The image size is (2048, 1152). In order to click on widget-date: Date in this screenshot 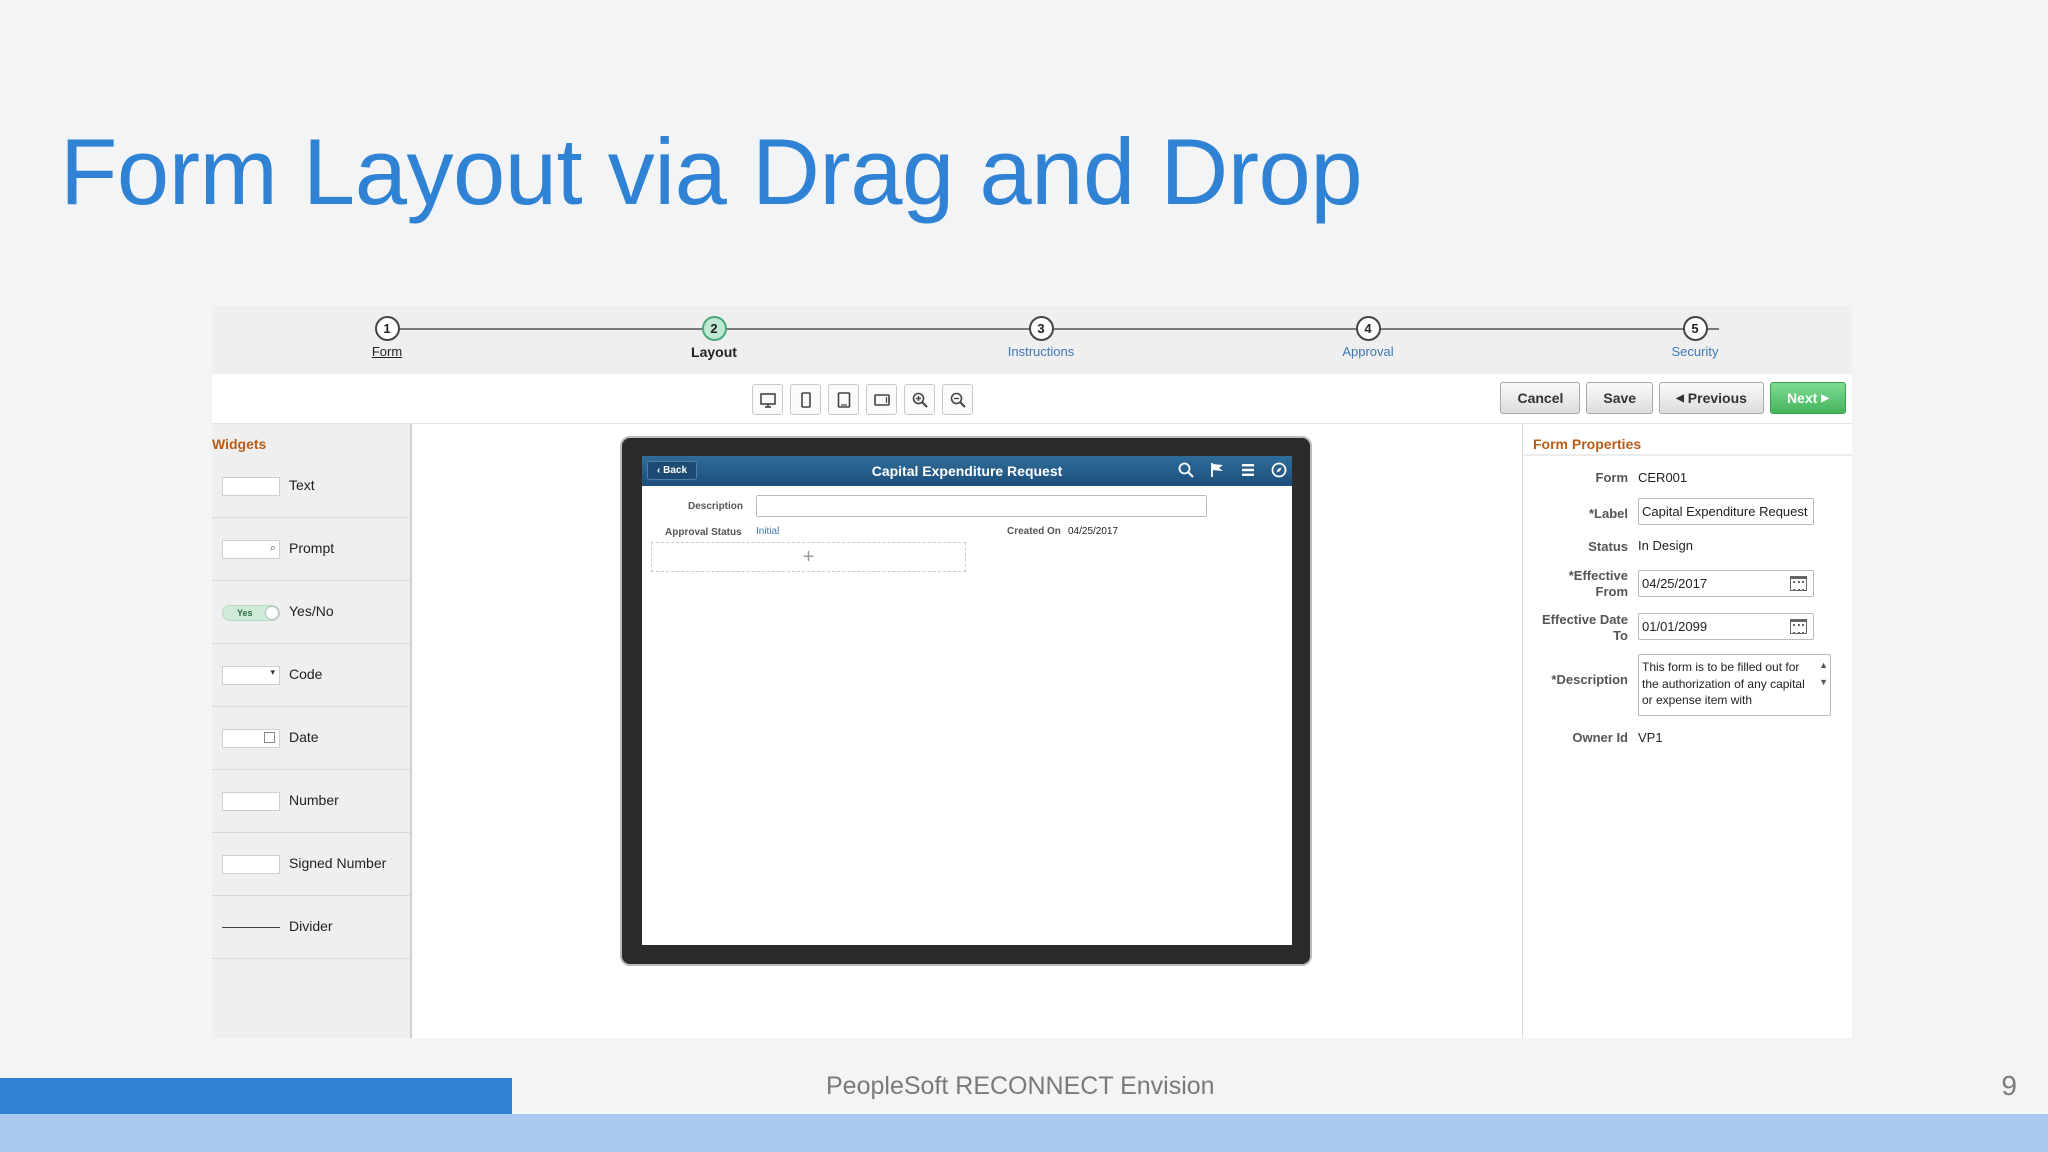, I will do `click(311, 738)`.